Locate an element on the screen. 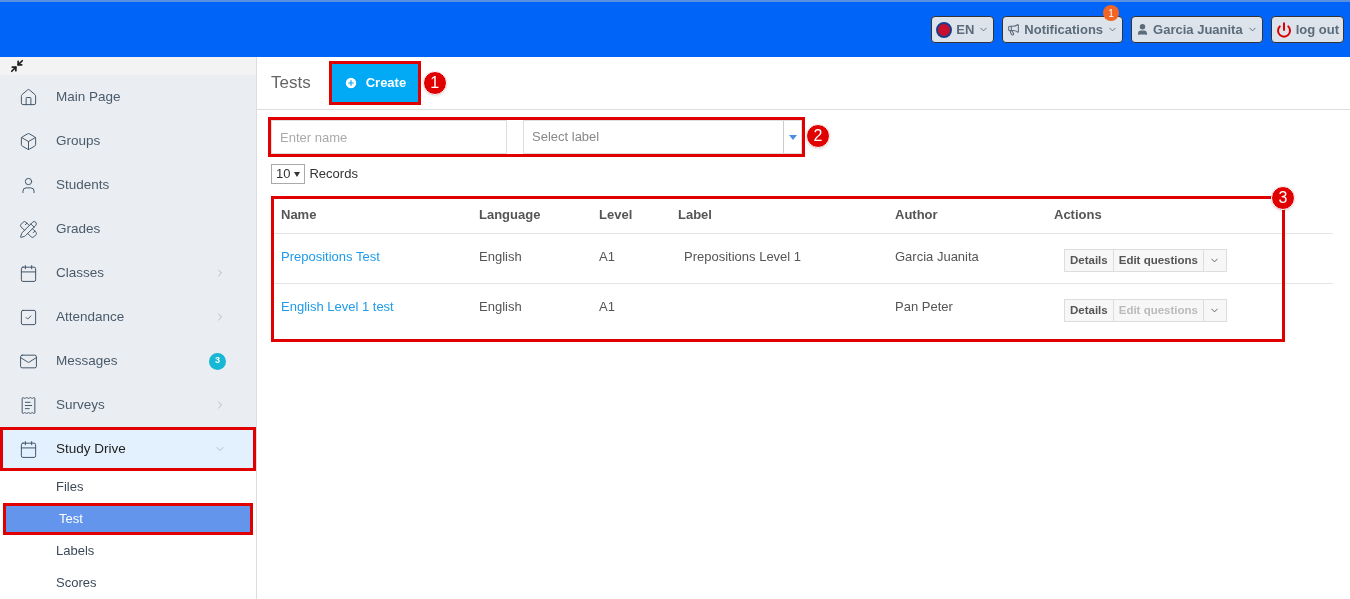  dropdown-arrow-icon is located at coordinates (792, 137).